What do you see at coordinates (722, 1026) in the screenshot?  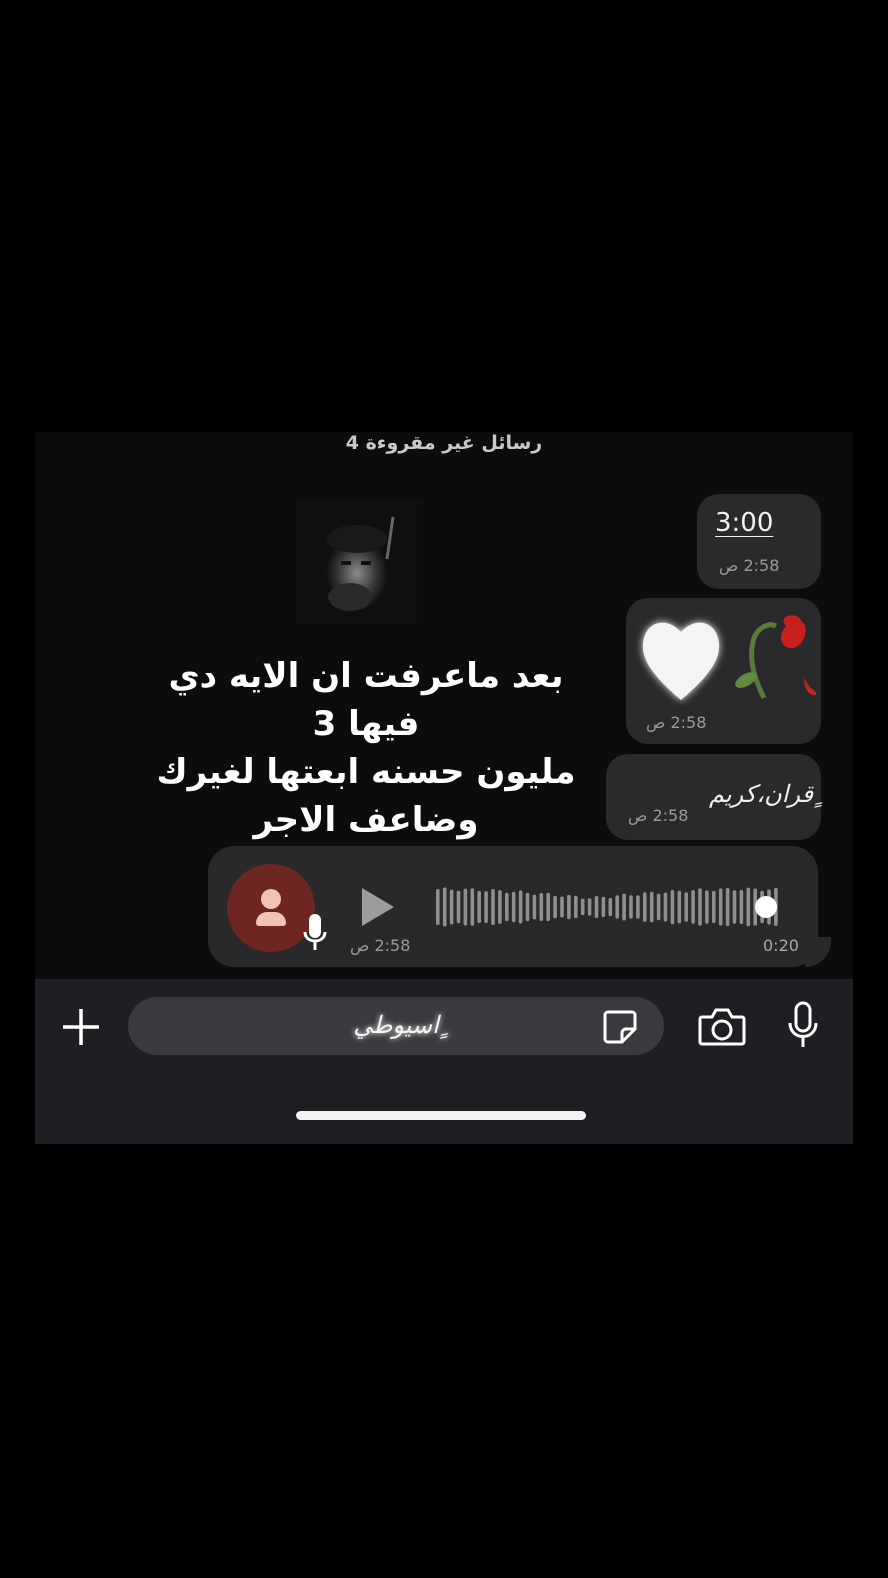 I see `camera-icon` at bounding box center [722, 1026].